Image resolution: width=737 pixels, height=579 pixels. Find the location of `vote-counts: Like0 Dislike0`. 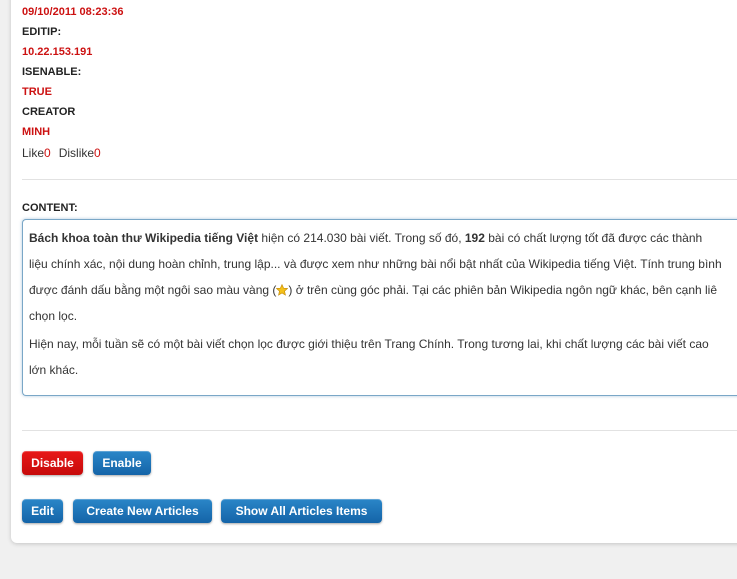

vote-counts: Like0 Dislike0 is located at coordinates (61, 153).